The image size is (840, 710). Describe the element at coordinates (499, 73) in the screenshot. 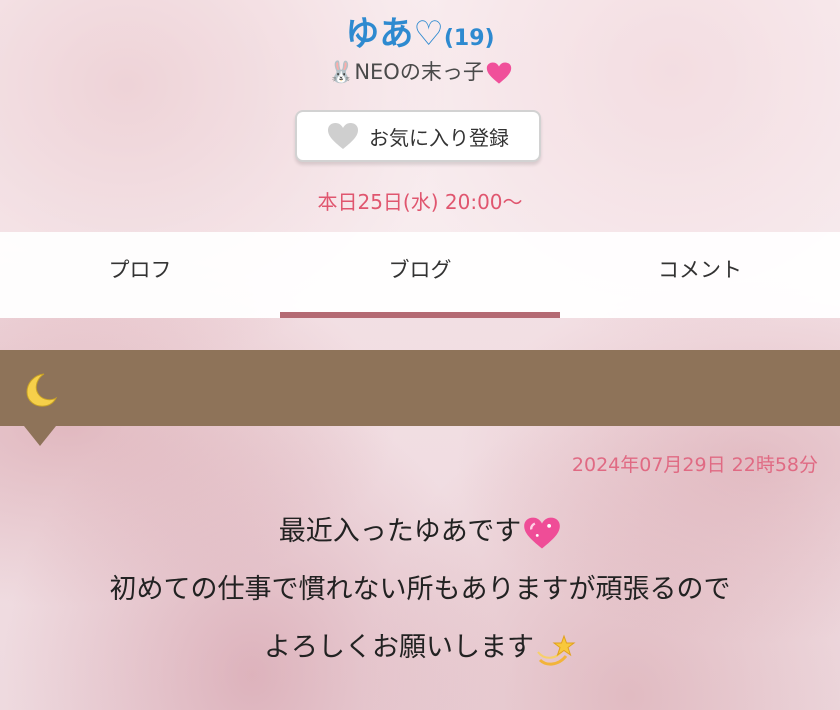

I see `pink-heart-icon` at that location.